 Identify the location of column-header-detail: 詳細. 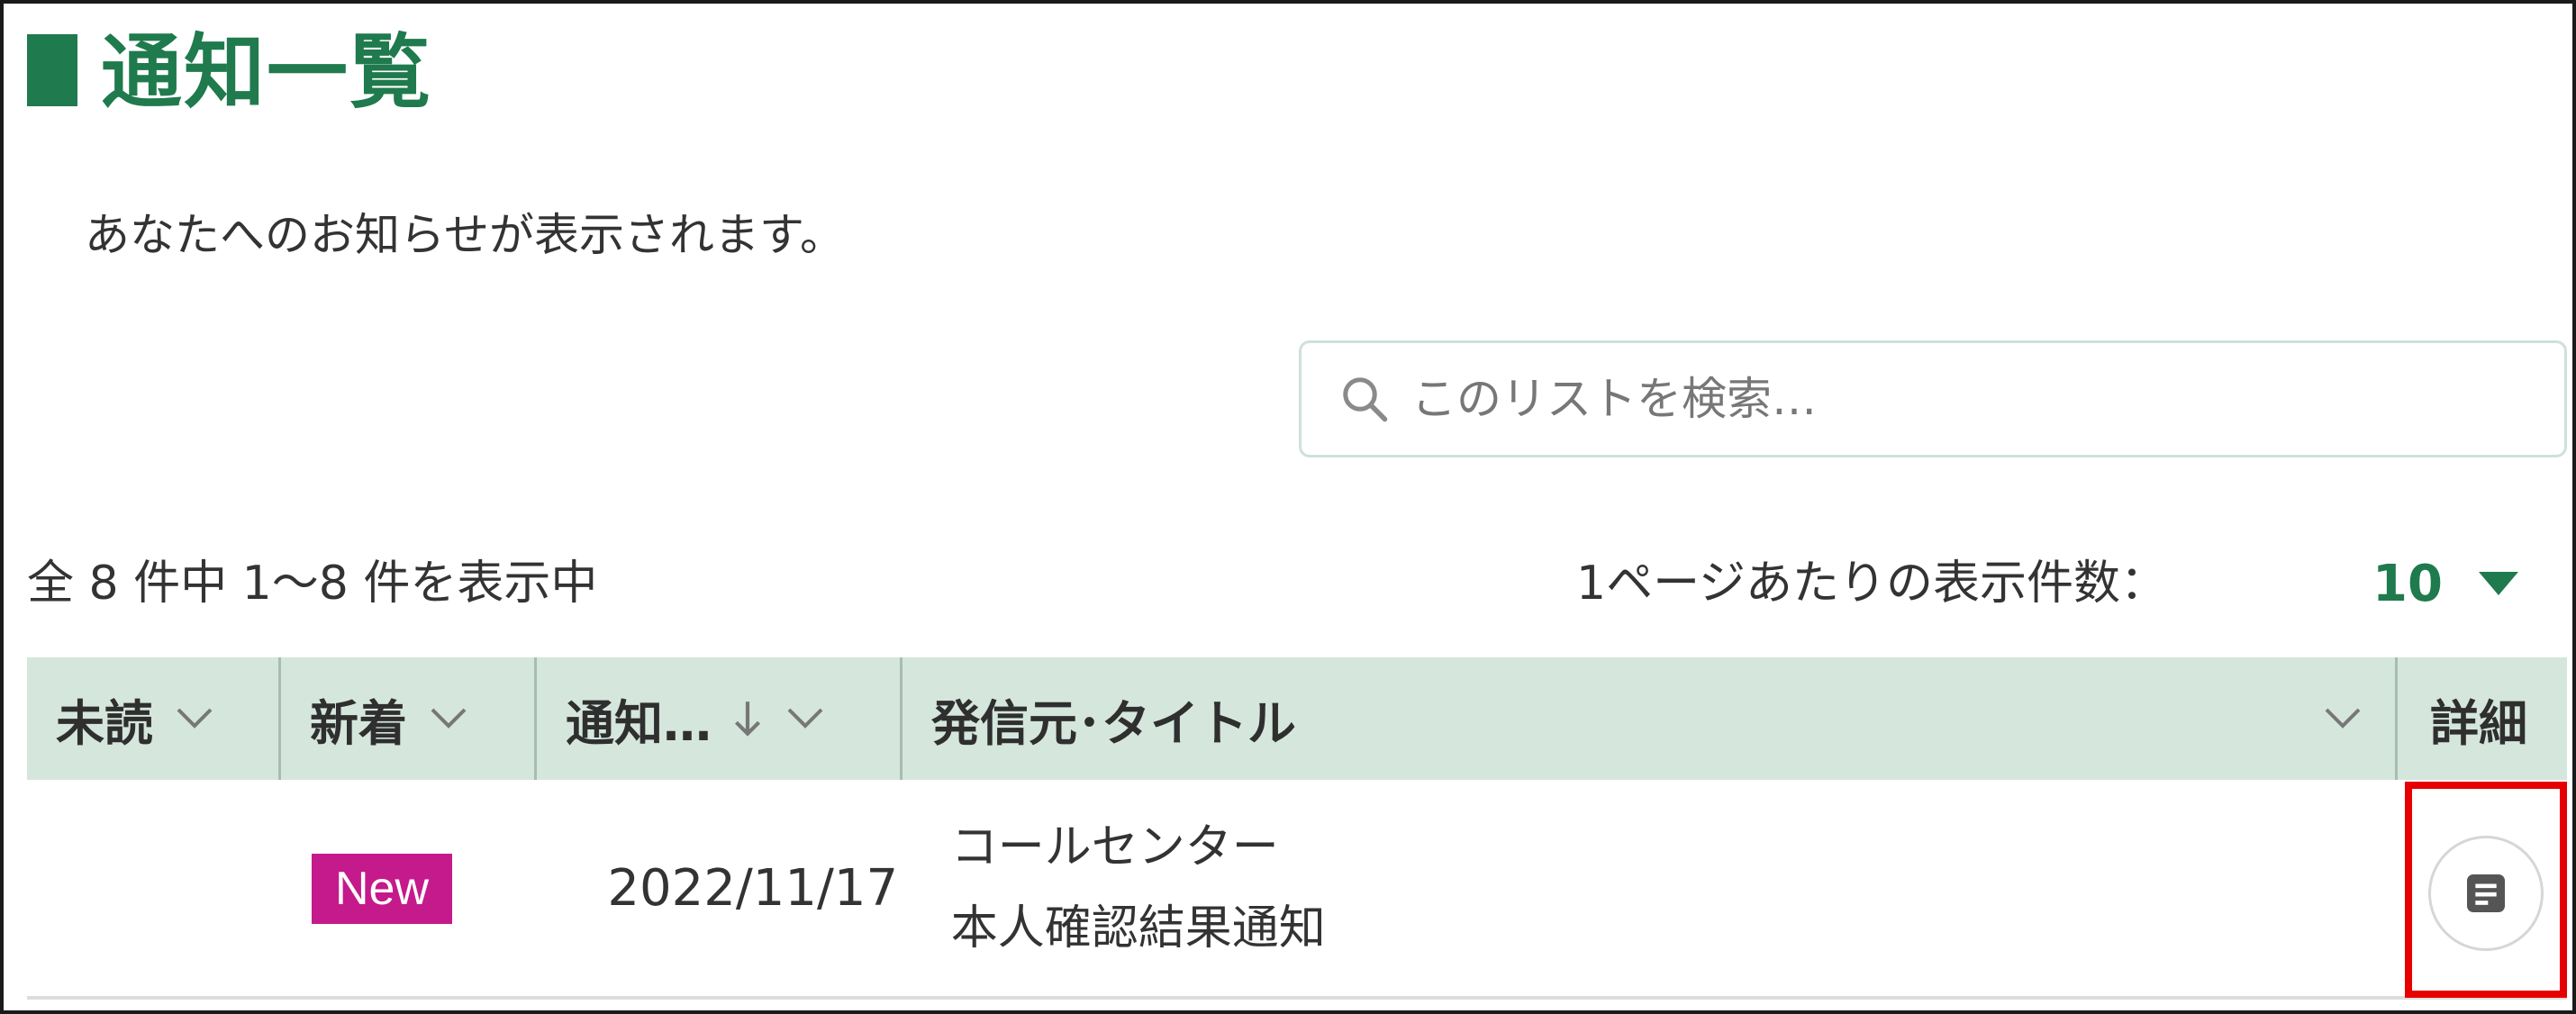
(2482, 718).